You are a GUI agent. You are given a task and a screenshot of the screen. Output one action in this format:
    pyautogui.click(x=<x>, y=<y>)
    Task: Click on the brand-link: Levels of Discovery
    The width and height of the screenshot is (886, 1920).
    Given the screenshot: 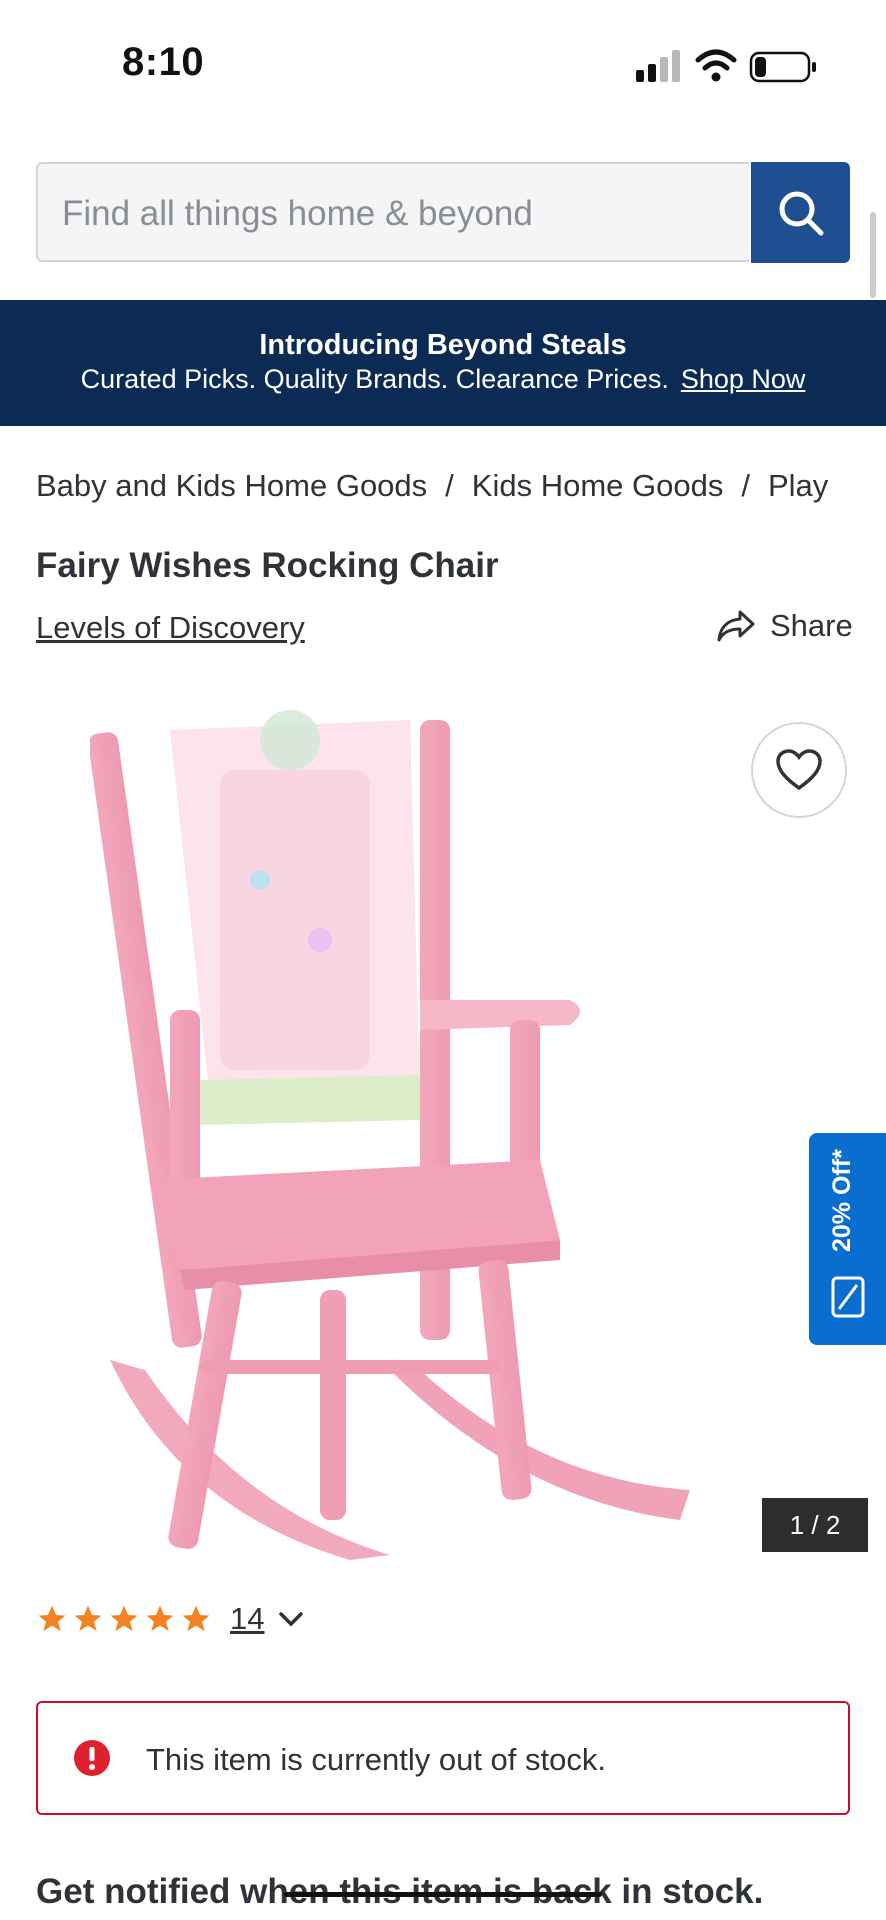 What is the action you would take?
    pyautogui.click(x=170, y=628)
    